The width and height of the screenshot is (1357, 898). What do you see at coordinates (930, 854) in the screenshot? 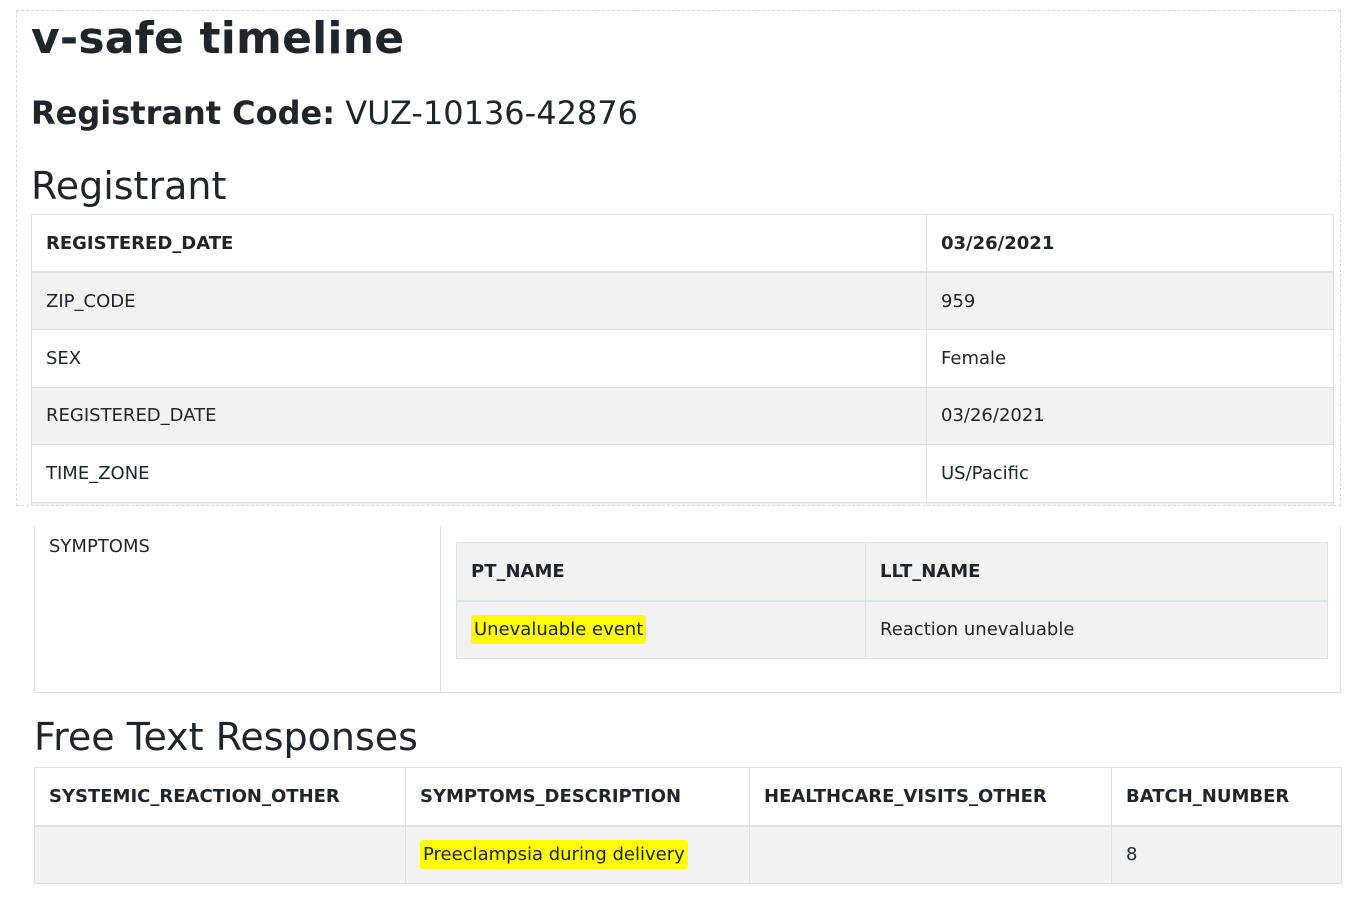
I see `table-cell-healthcare-visits-other` at bounding box center [930, 854].